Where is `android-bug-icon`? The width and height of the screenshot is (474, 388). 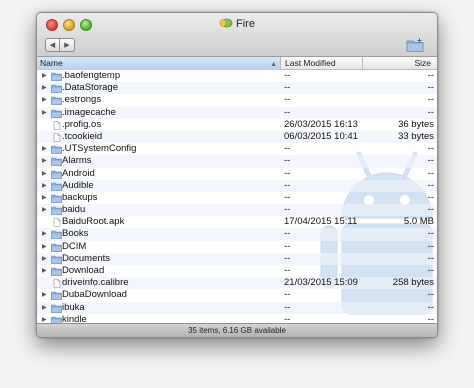 android-bug-icon is located at coordinates (226, 23).